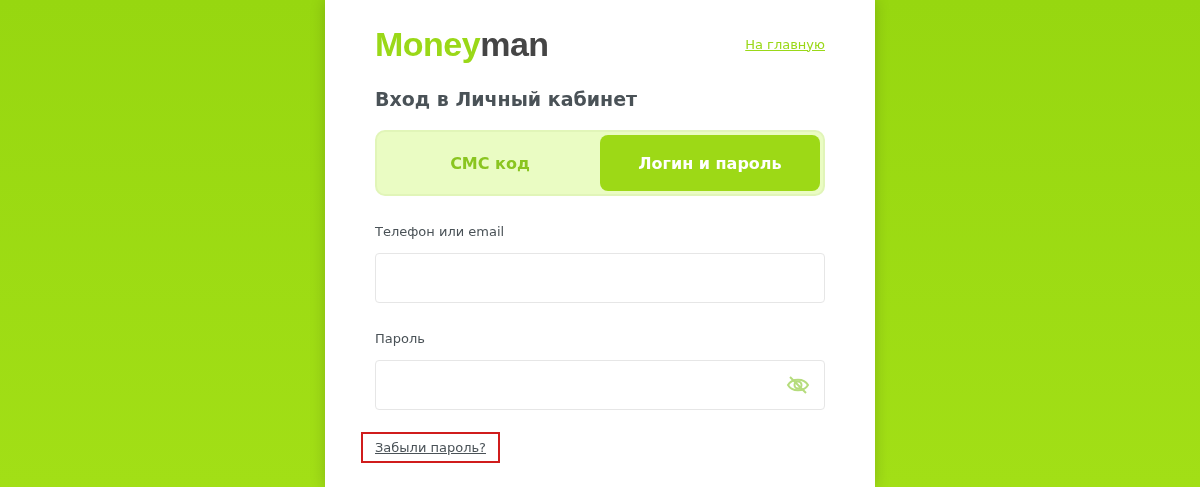 The image size is (1200, 487). What do you see at coordinates (785, 44) in the screenshot?
I see `home-link: На главную` at bounding box center [785, 44].